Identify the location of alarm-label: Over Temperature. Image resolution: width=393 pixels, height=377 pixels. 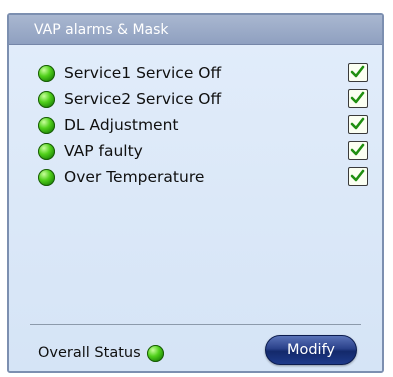
(134, 177).